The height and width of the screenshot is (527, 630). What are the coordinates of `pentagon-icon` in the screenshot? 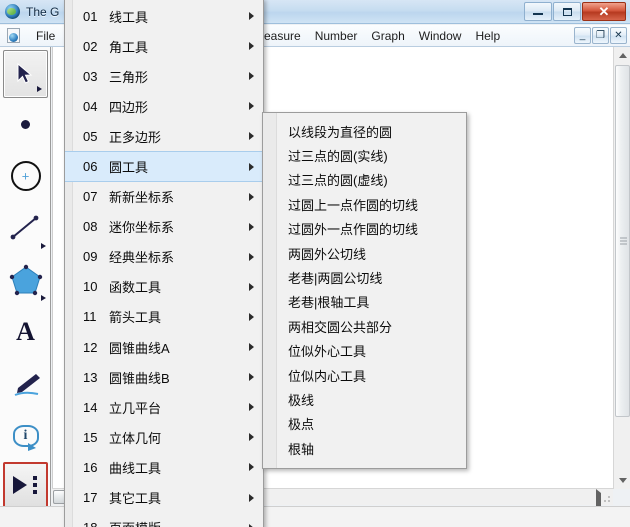 It's located at (25, 280).